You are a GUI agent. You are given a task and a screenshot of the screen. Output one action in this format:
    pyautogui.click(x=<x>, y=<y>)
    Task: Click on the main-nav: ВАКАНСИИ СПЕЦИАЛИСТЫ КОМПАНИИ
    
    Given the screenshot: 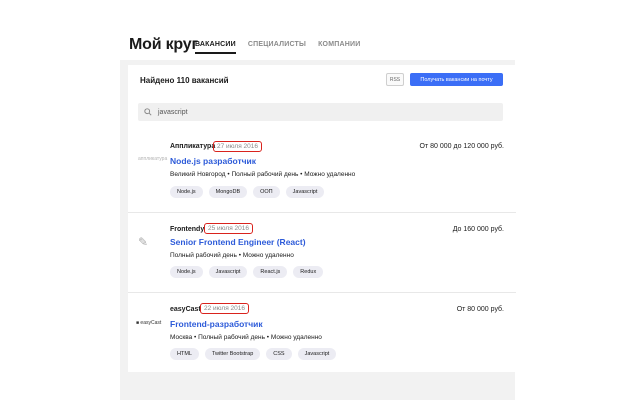 What is the action you would take?
    pyautogui.click(x=283, y=47)
    